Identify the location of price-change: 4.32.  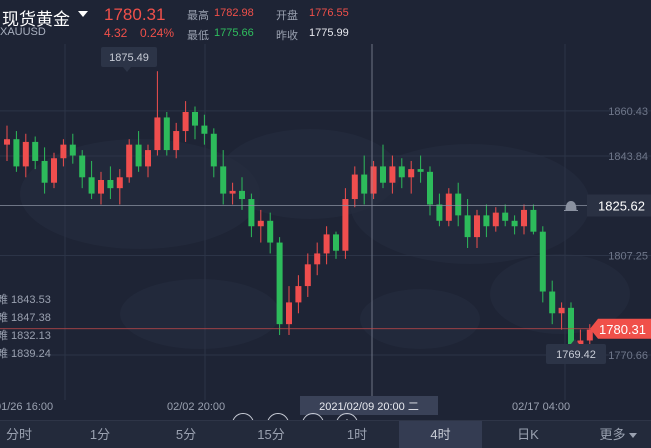
(116, 33).